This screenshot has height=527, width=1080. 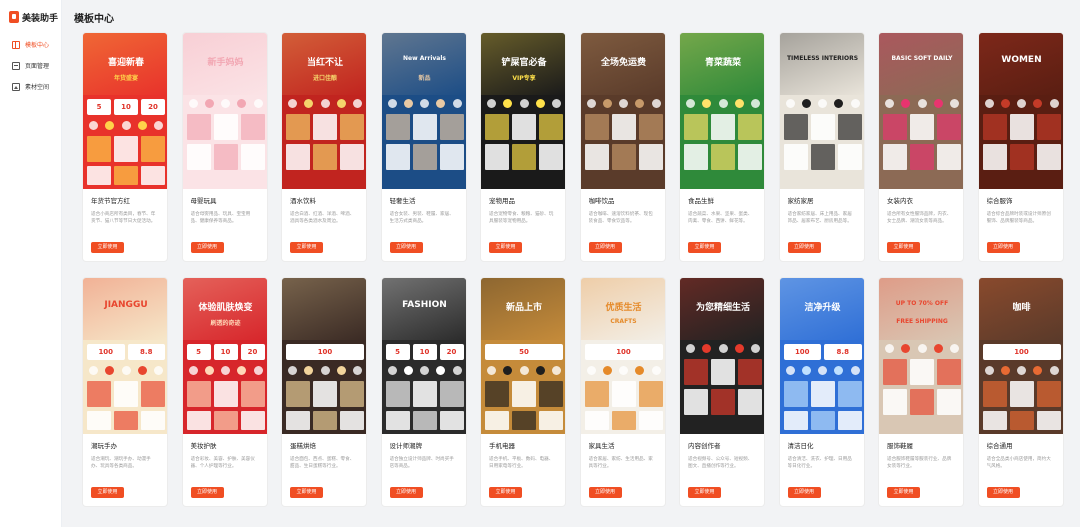 I want to click on sidebar: 美装助手 模板中心 页面管理 素材空间, so click(x=31, y=263).